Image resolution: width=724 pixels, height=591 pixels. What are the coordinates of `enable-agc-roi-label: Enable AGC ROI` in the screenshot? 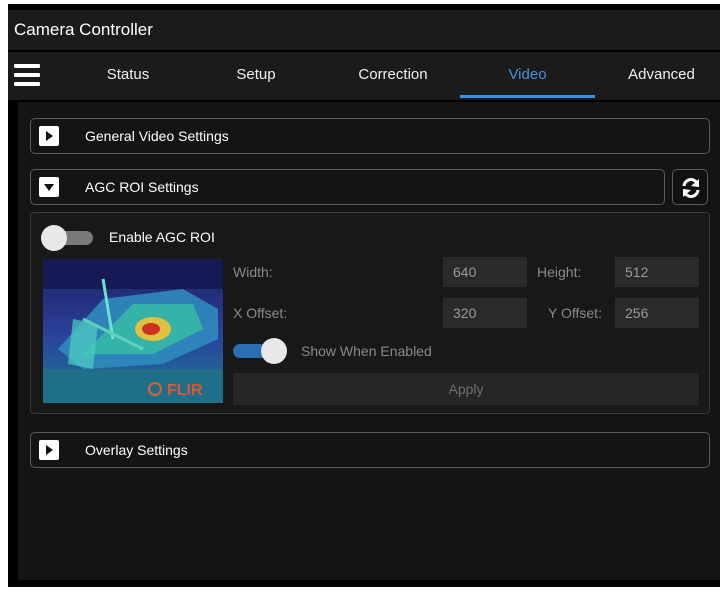 It's located at (162, 237).